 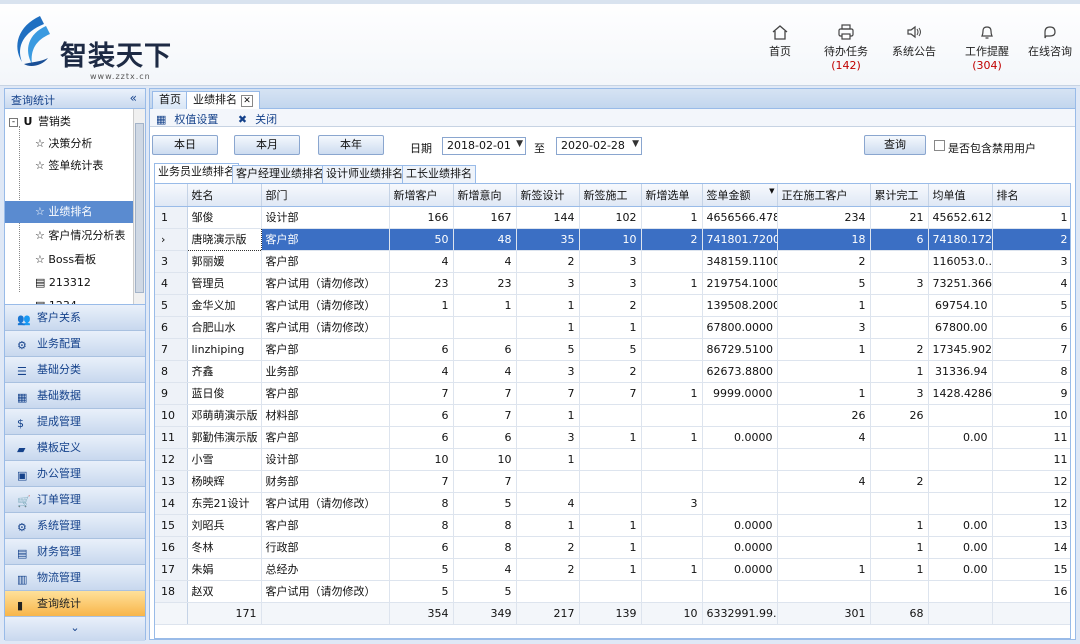 I want to click on table-row: 18 赵双 客户试用（请勿修改） 5 5 16, so click(x=612, y=591).